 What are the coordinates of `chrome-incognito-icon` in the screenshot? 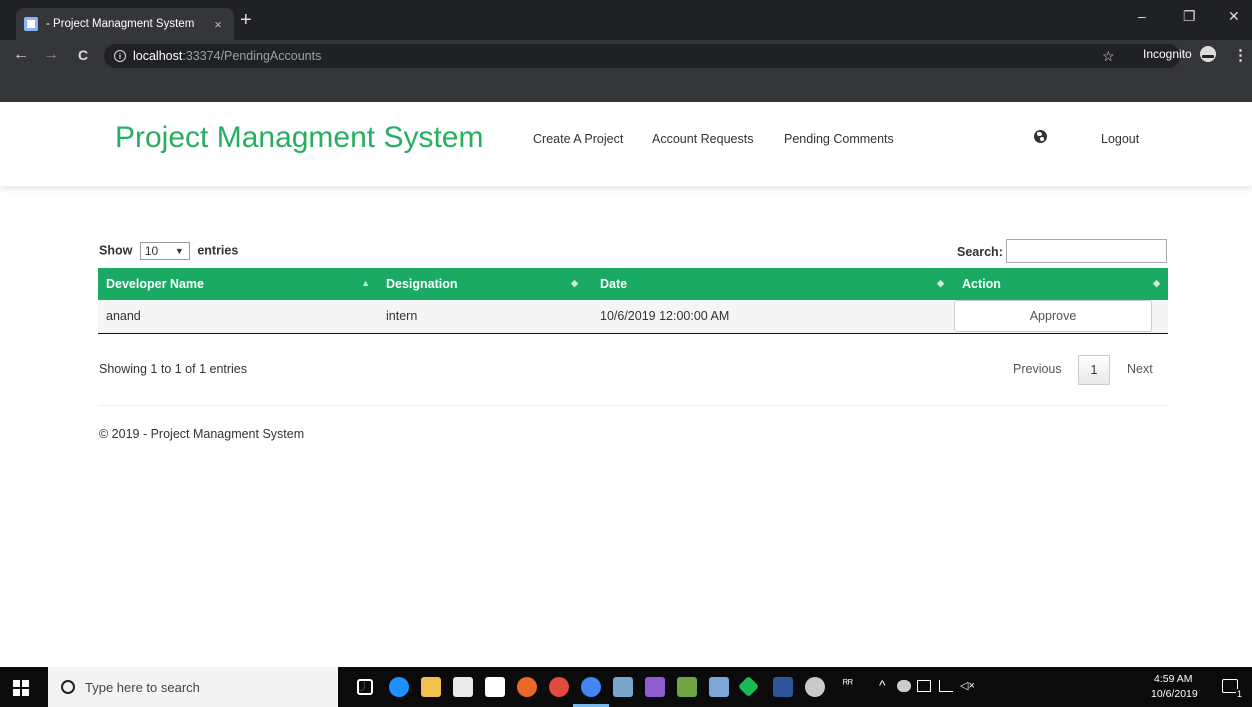 It's located at (591, 687).